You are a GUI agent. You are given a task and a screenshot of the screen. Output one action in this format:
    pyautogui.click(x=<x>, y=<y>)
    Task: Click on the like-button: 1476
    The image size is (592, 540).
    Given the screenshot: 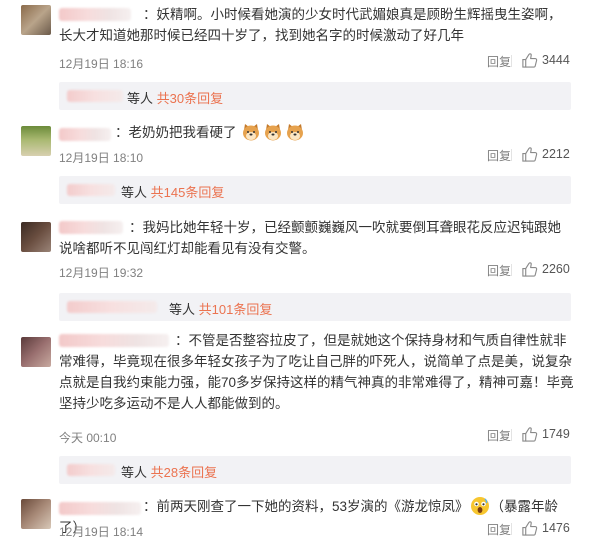 What is the action you would take?
    pyautogui.click(x=552, y=529)
    